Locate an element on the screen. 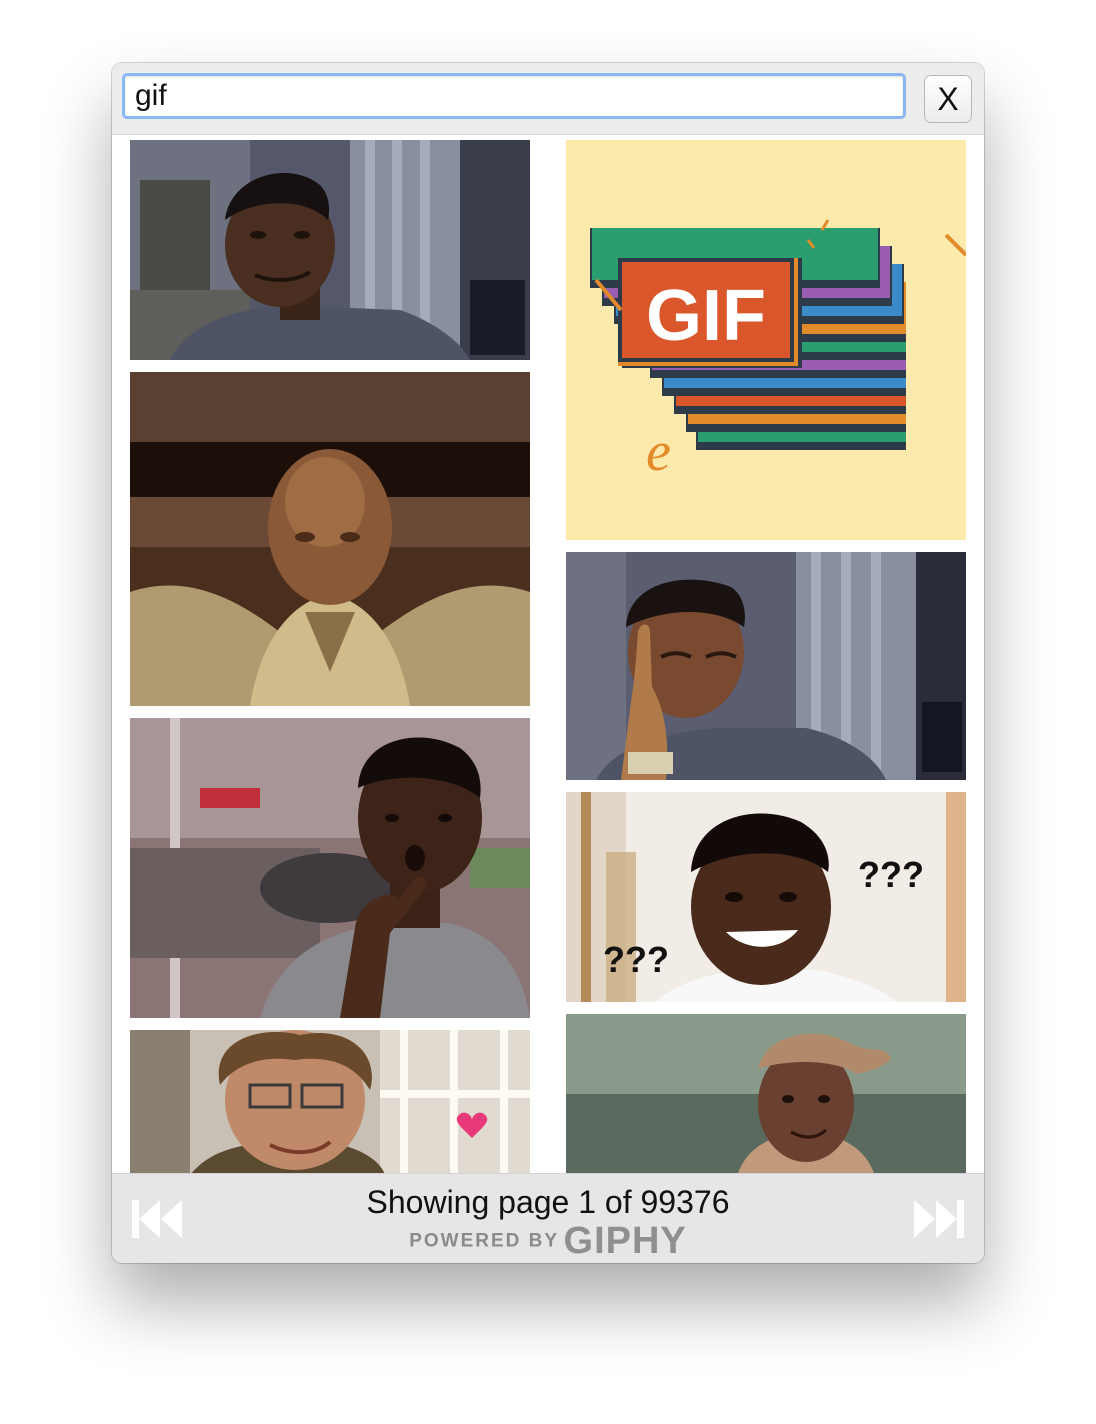 The image size is (1096, 1424). powered-by-giphy: POWERED BY GIPHY is located at coordinates (548, 1241).